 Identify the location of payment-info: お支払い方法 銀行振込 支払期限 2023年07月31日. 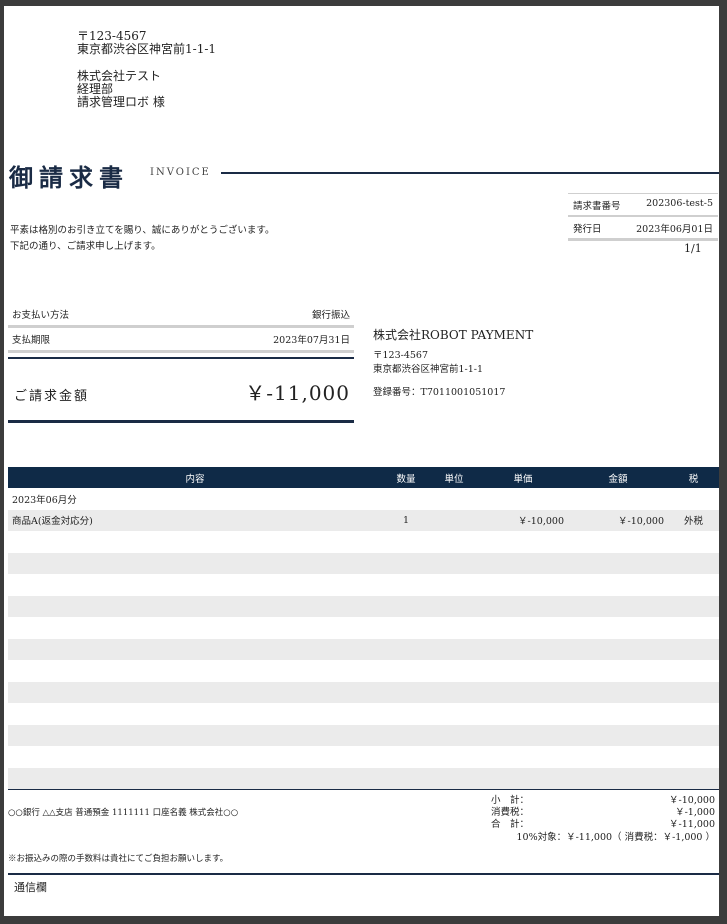
(181, 328).